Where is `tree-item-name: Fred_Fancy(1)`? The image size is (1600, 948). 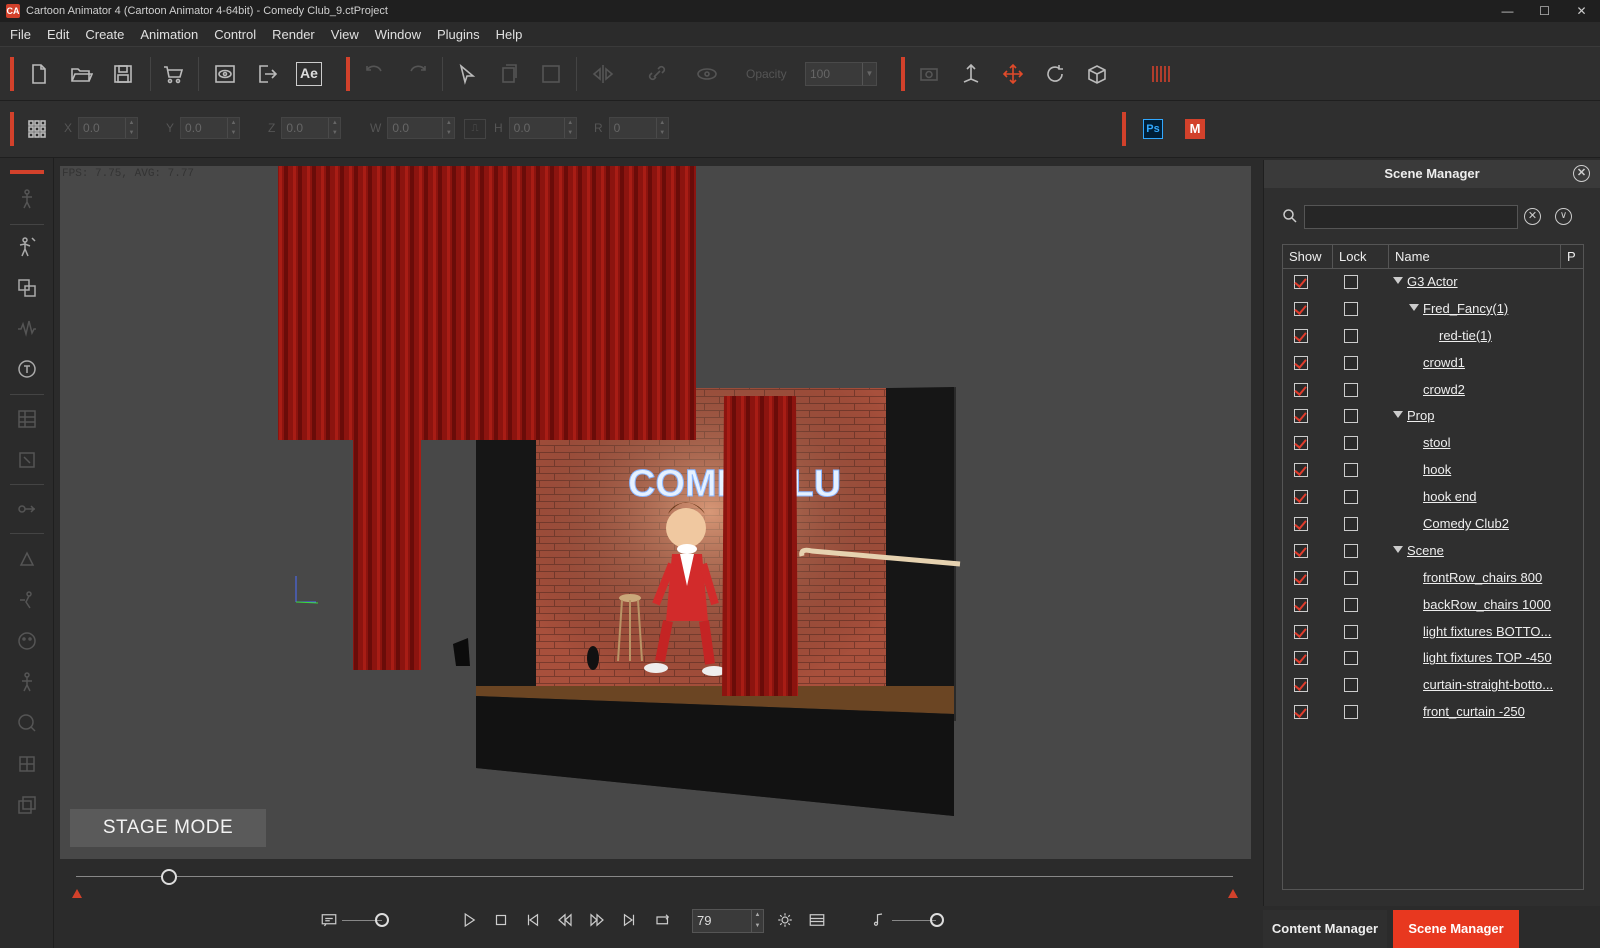
tree-item-name: Fred_Fancy(1) is located at coordinates (1465, 308).